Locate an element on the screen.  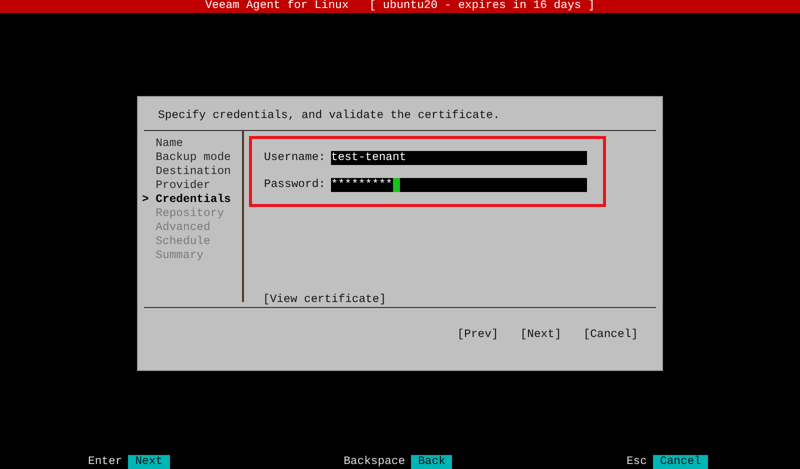
wizard-step: Provider is located at coordinates (176, 186).